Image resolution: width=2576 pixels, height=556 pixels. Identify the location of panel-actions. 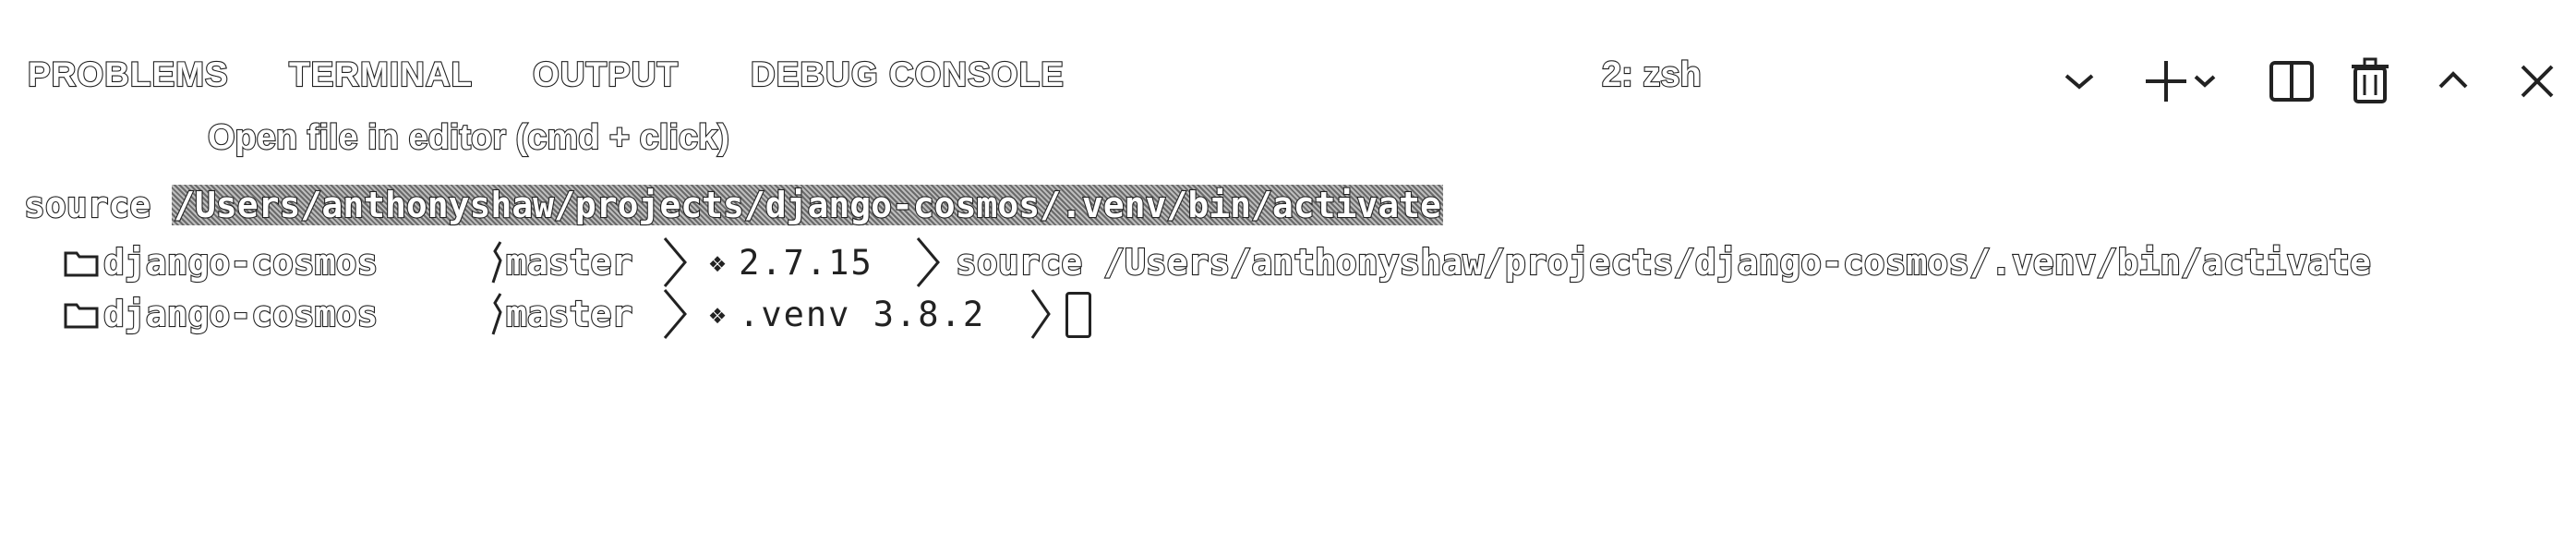
(1288, 81).